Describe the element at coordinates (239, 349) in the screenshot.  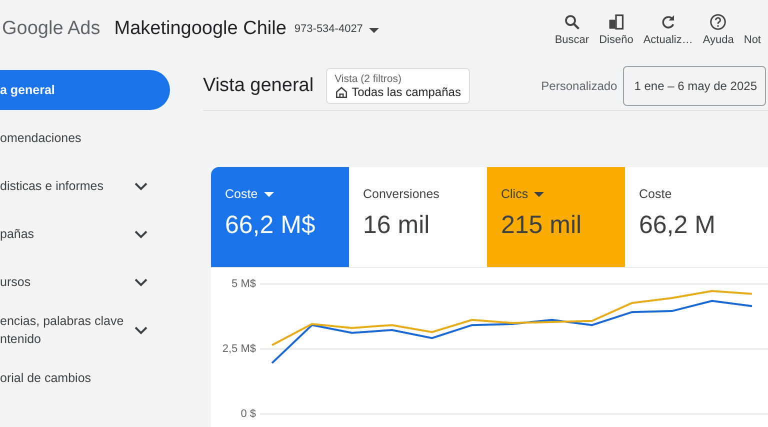
I see `axis-tick-label: 2,5 M$` at that location.